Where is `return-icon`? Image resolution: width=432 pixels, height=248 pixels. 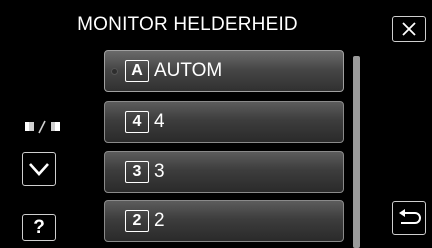 return-icon is located at coordinates (410, 216).